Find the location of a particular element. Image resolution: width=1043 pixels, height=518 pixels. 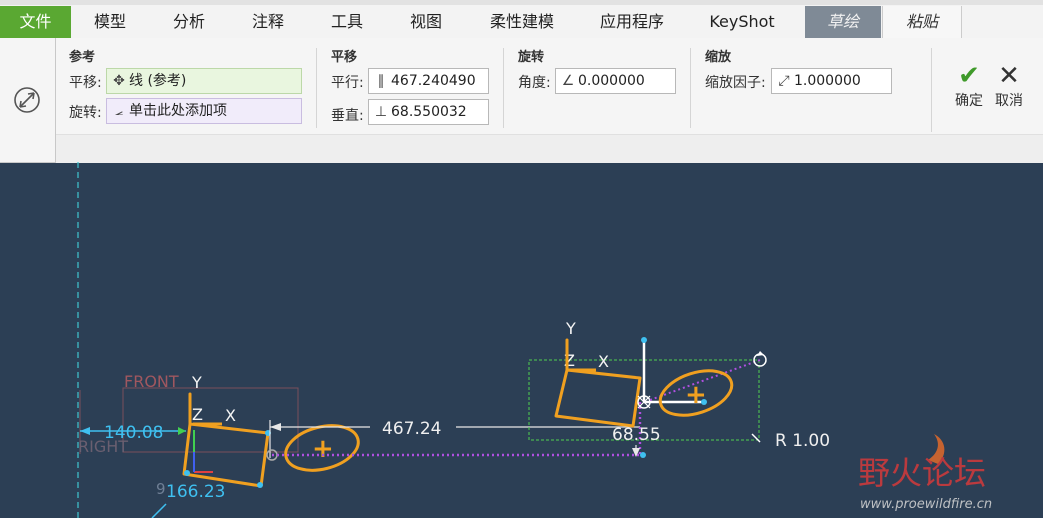

move-icon: ✥ is located at coordinates (119, 81).